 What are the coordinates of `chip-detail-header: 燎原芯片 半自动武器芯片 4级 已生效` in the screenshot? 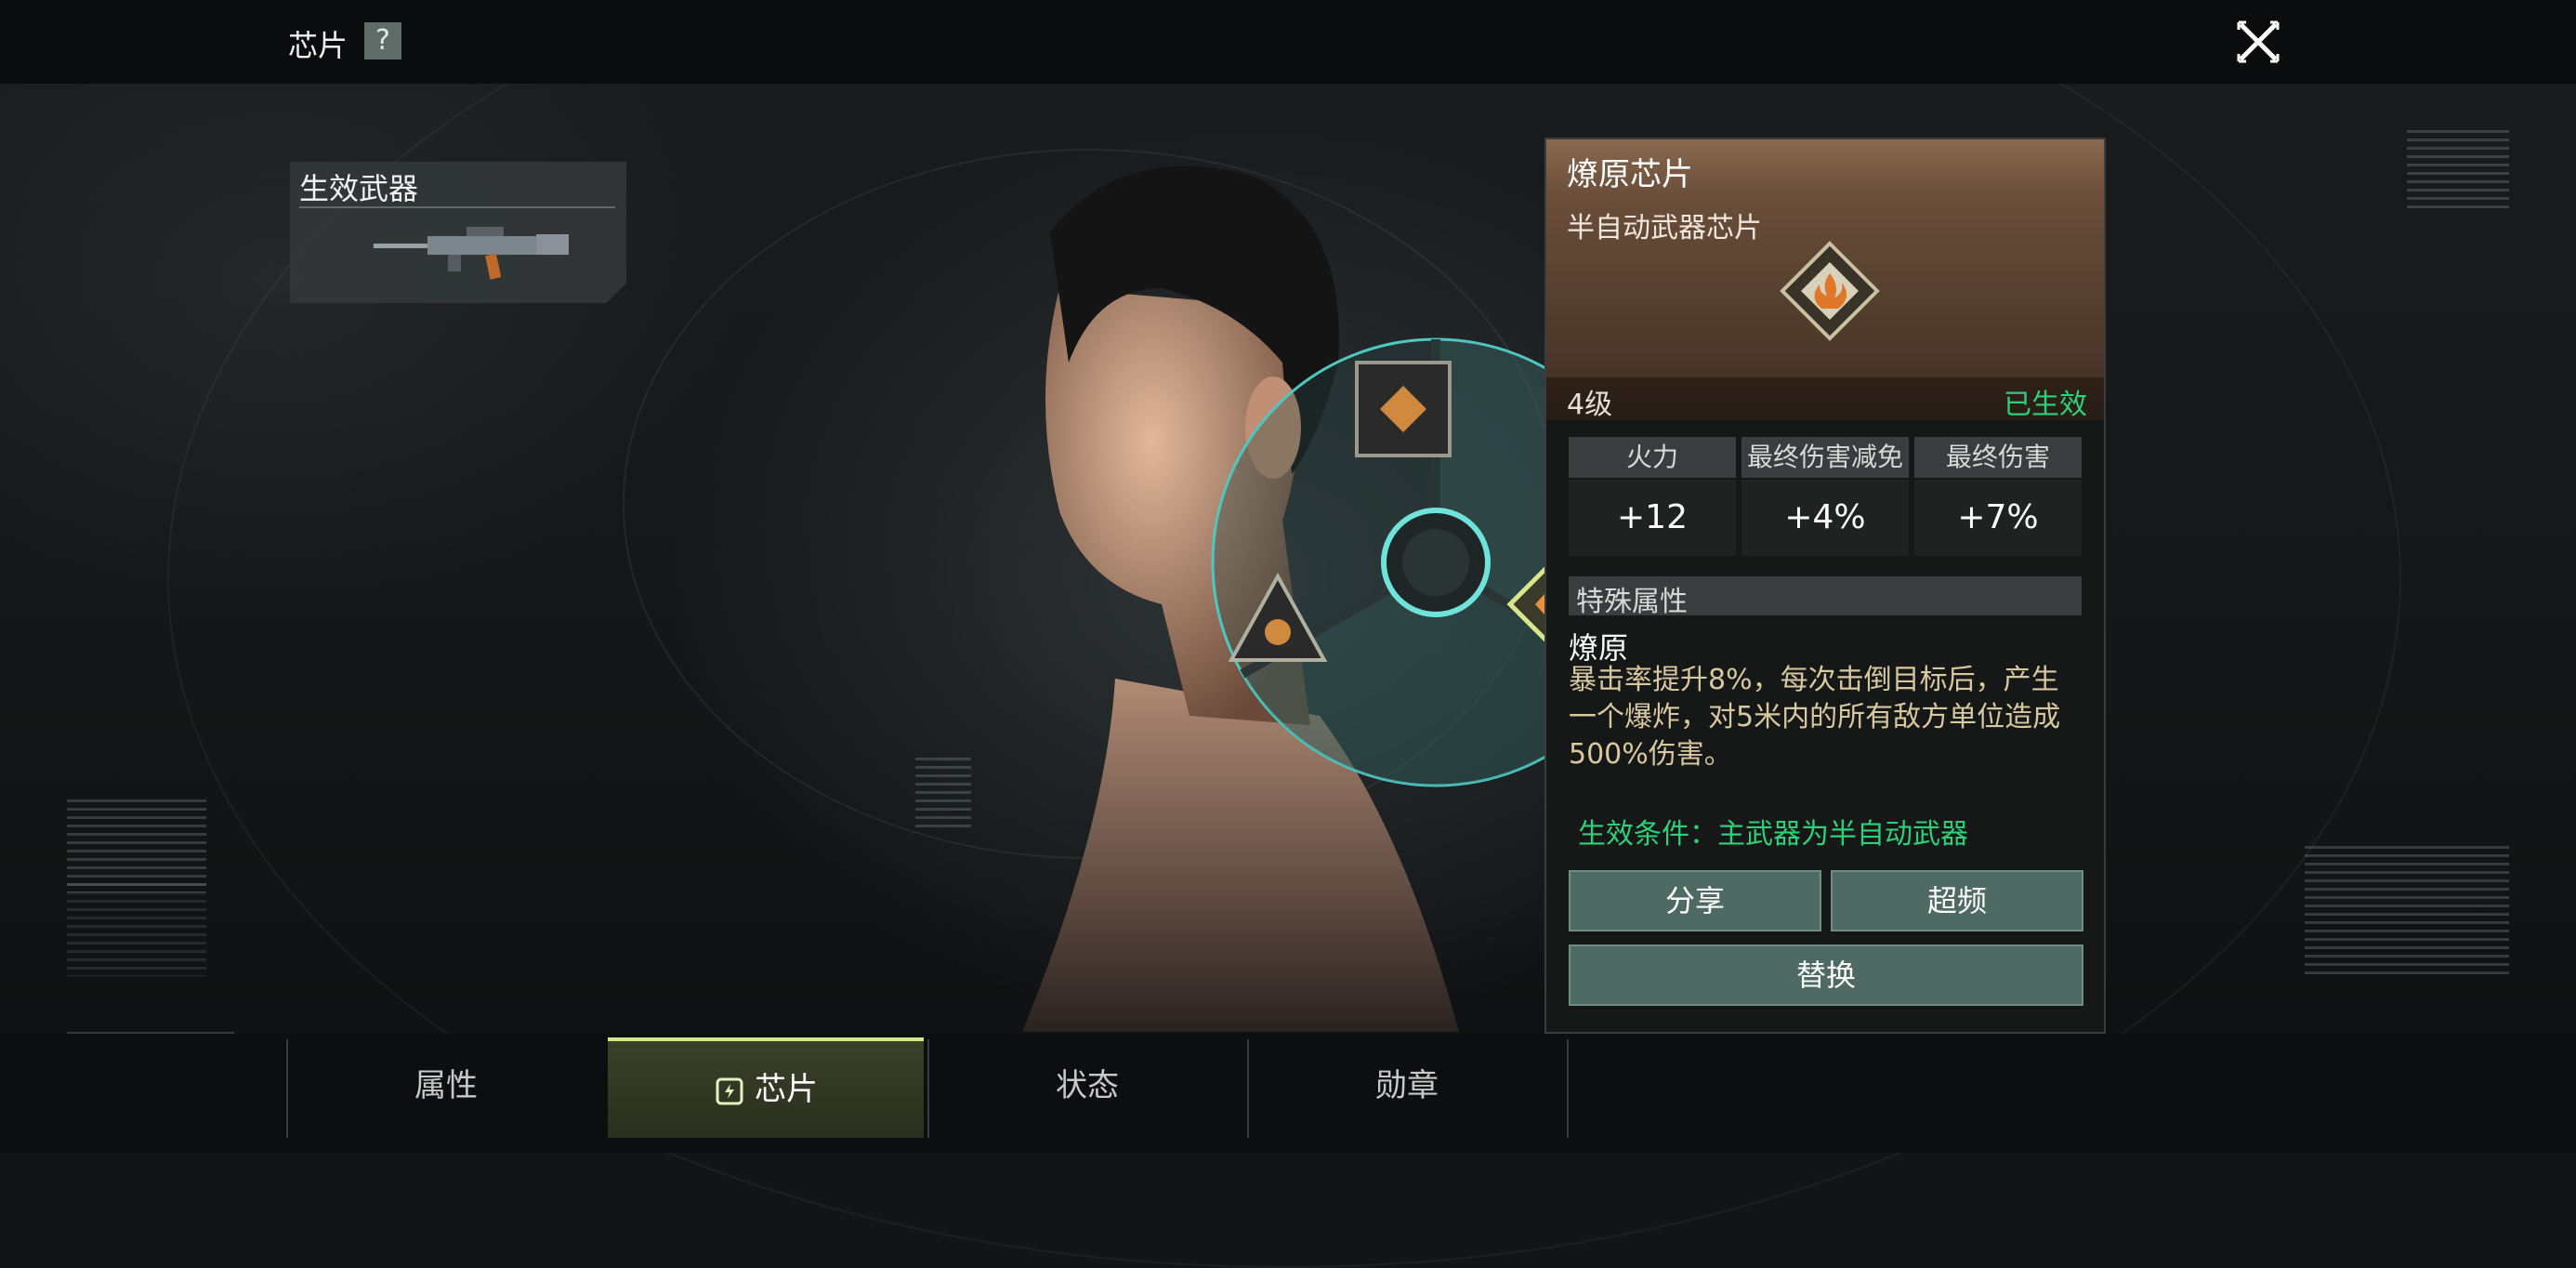 It's located at (1825, 280).